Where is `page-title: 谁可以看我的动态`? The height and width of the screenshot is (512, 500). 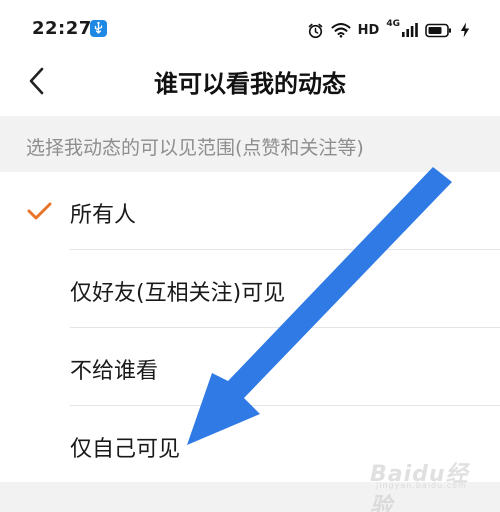 page-title: 谁可以看我的动态 is located at coordinates (250, 84).